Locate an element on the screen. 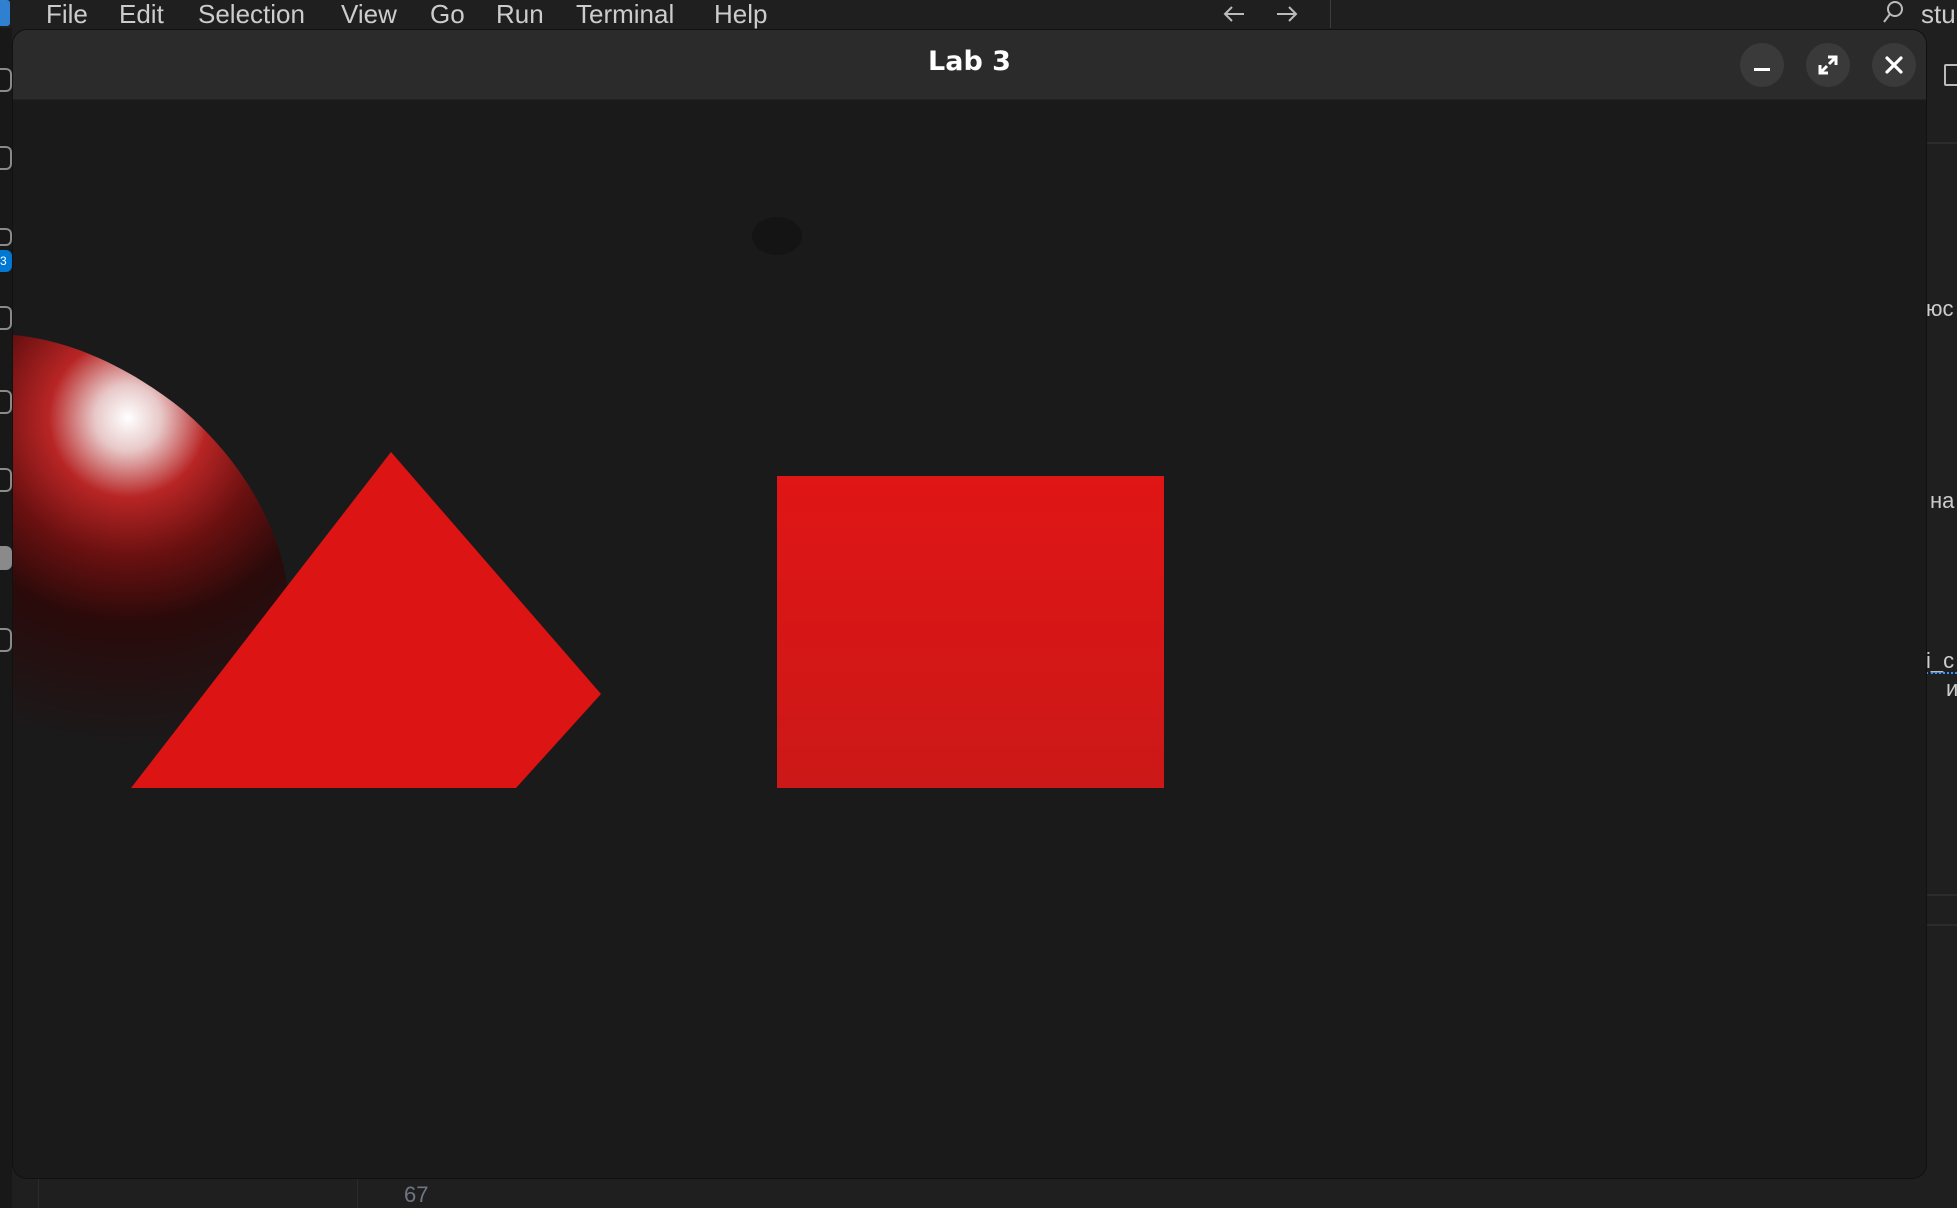 The width and height of the screenshot is (1957, 1208). command-center is located at coordinates (1643, 14).